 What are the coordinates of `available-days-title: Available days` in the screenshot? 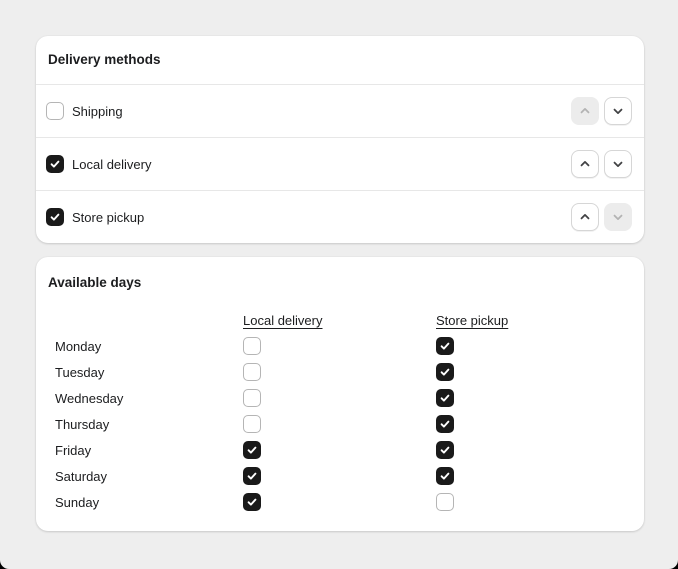 It's located at (95, 282).